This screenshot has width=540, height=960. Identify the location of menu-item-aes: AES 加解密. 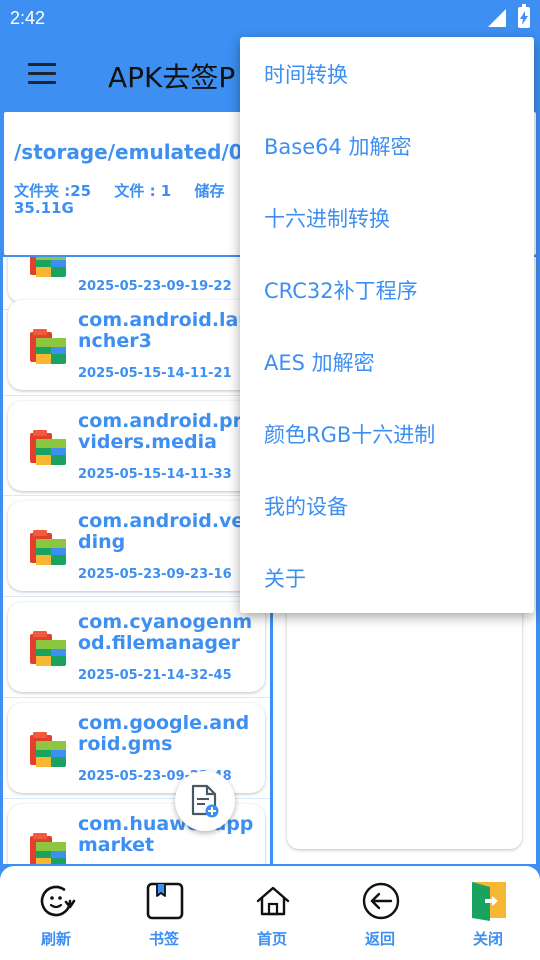
(387, 361).